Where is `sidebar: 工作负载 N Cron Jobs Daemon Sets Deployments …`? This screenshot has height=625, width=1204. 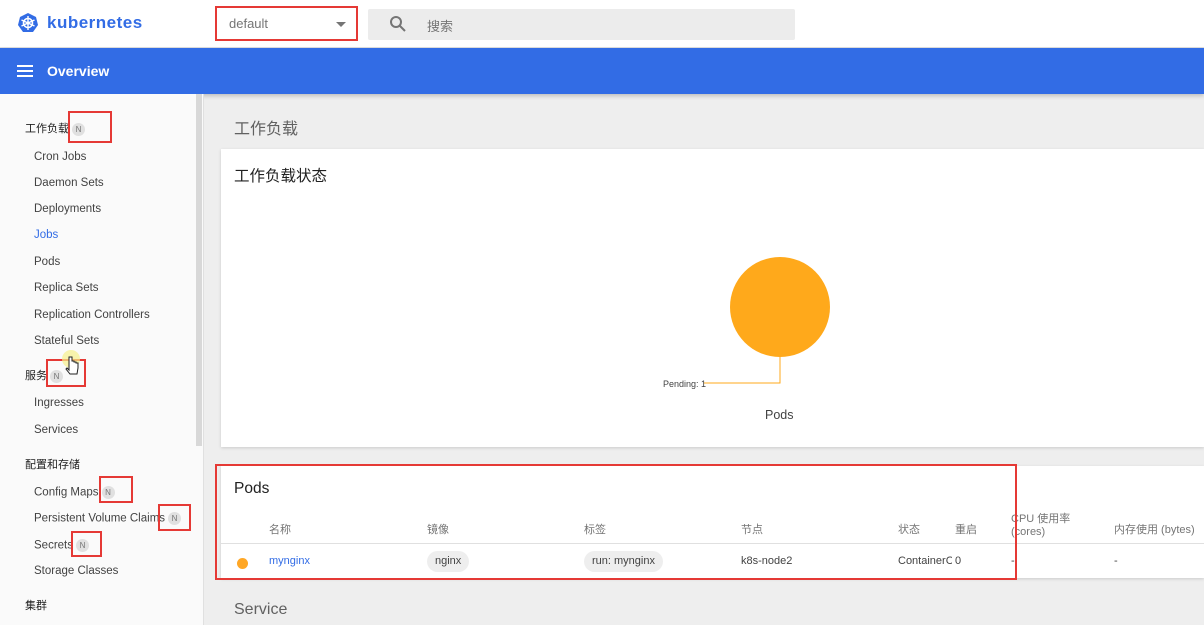 sidebar: 工作负载 N Cron Jobs Daemon Sets Deployments … is located at coordinates (102, 359).